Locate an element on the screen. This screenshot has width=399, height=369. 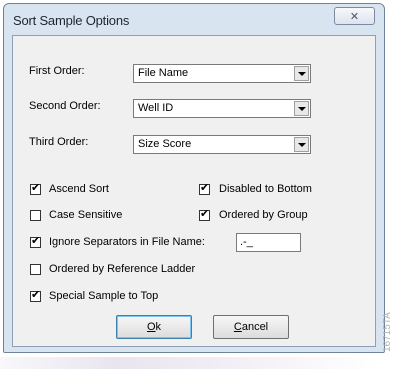
close-icon: ✕ is located at coordinates (354, 16).